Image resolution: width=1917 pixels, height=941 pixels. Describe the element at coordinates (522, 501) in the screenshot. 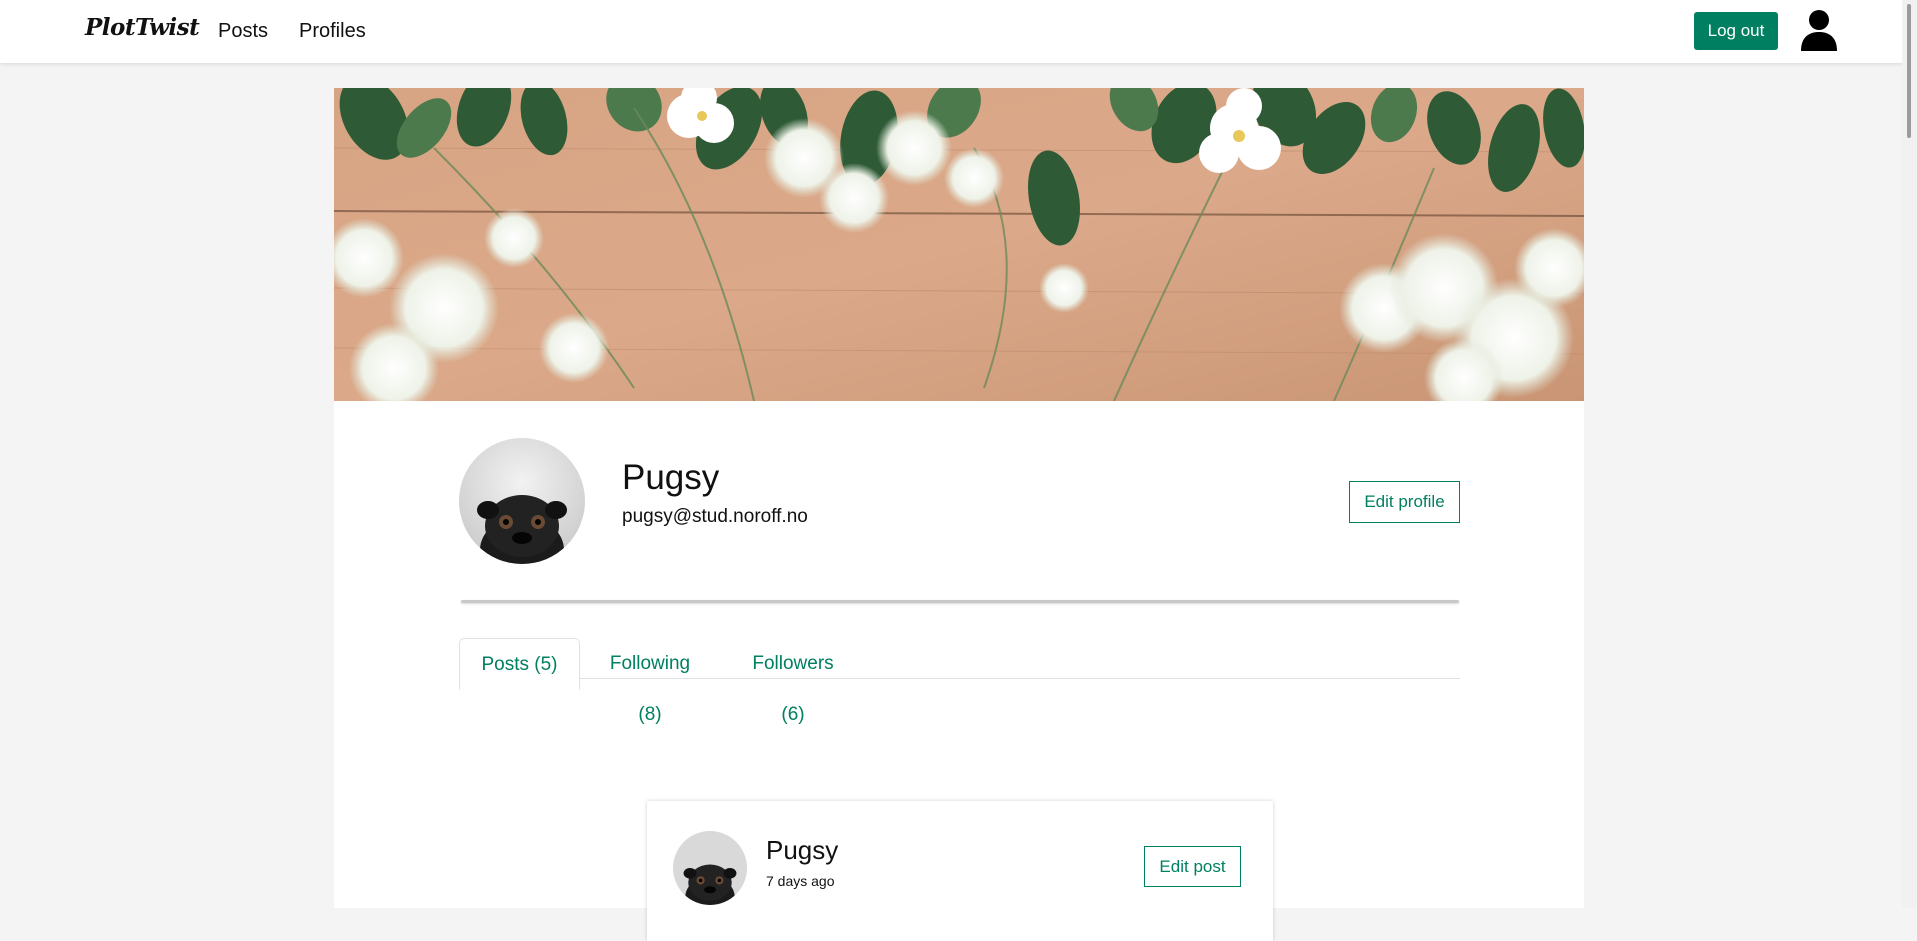

I see `profile-avatar` at that location.